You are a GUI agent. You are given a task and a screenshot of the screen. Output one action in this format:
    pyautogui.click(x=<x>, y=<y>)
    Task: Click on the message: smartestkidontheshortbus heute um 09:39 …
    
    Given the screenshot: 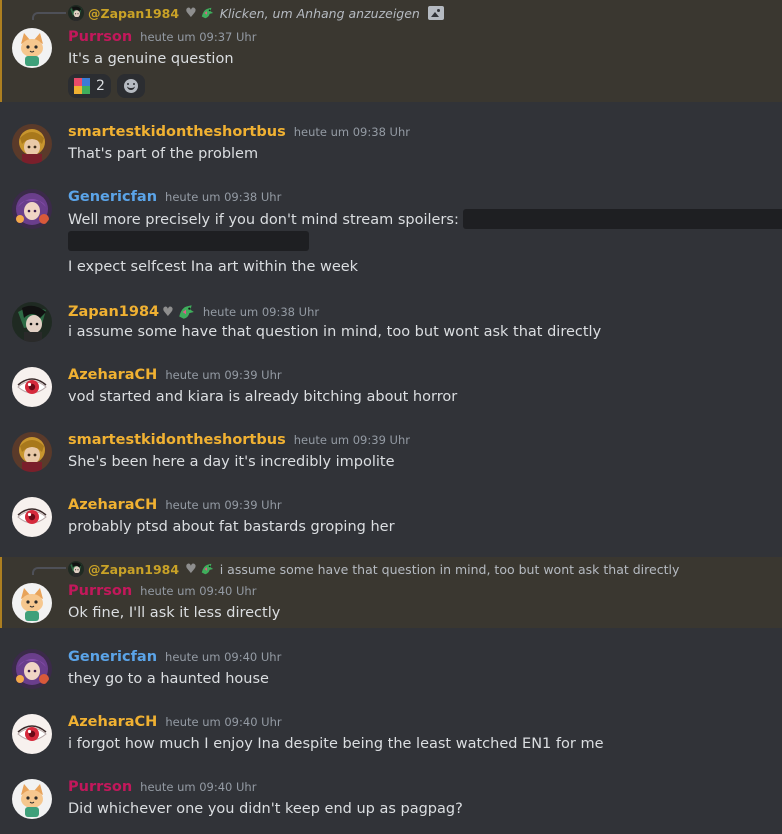 What is the action you would take?
    pyautogui.click(x=391, y=448)
    